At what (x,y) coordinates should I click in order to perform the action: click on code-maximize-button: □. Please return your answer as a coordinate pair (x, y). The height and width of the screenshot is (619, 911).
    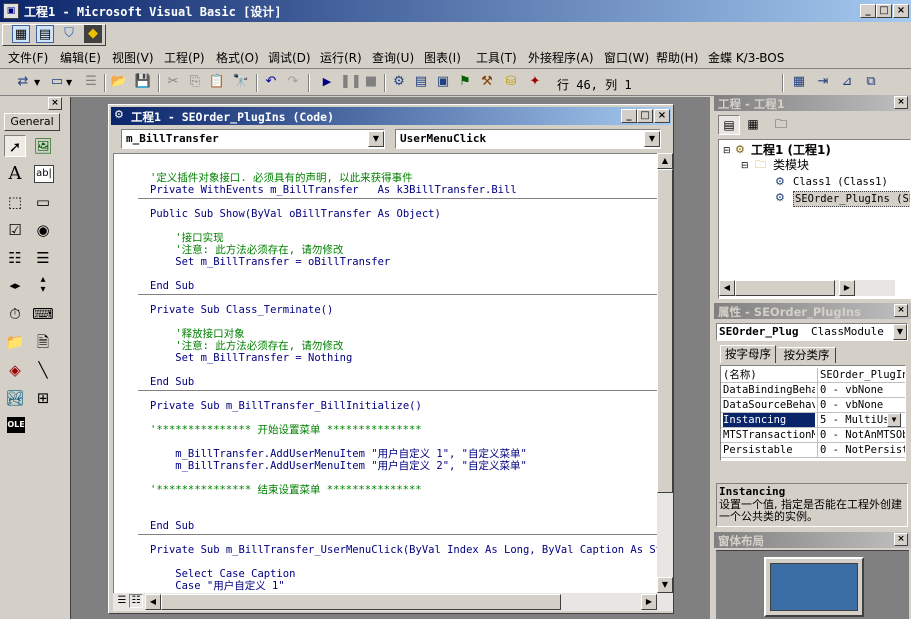
    Looking at the image, I should click on (645, 116).